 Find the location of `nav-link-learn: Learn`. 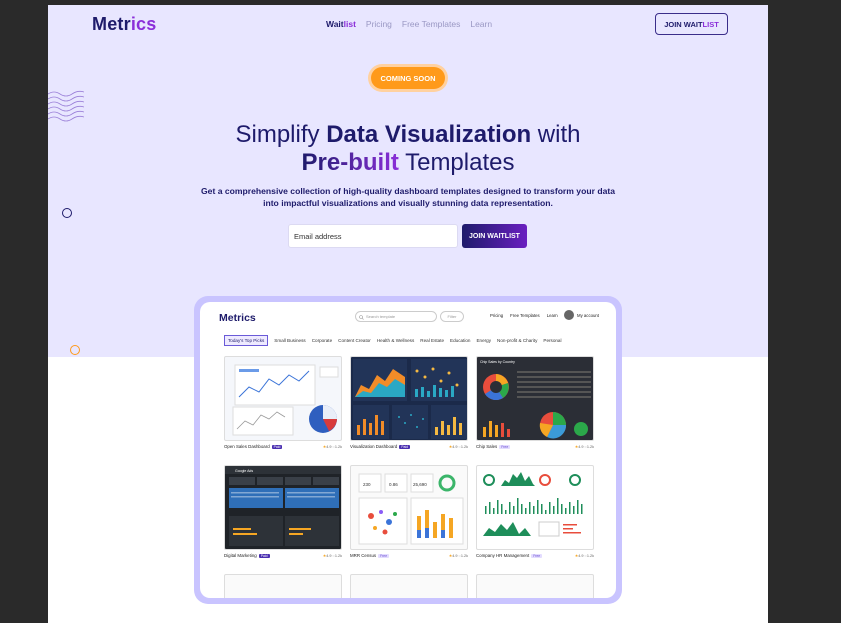

nav-link-learn: Learn is located at coordinates (481, 24).